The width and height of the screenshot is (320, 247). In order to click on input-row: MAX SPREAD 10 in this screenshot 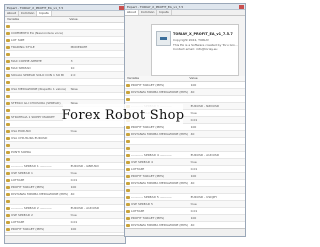, I will do `click(65, 68)`.